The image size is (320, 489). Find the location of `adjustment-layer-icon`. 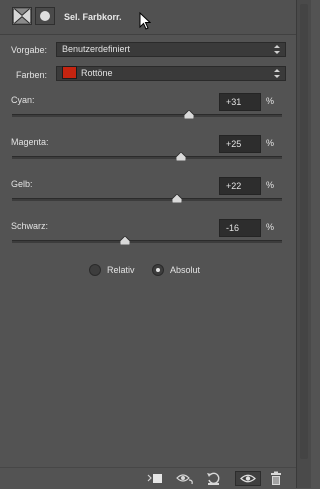

adjustment-layer-icon is located at coordinates (22, 16).